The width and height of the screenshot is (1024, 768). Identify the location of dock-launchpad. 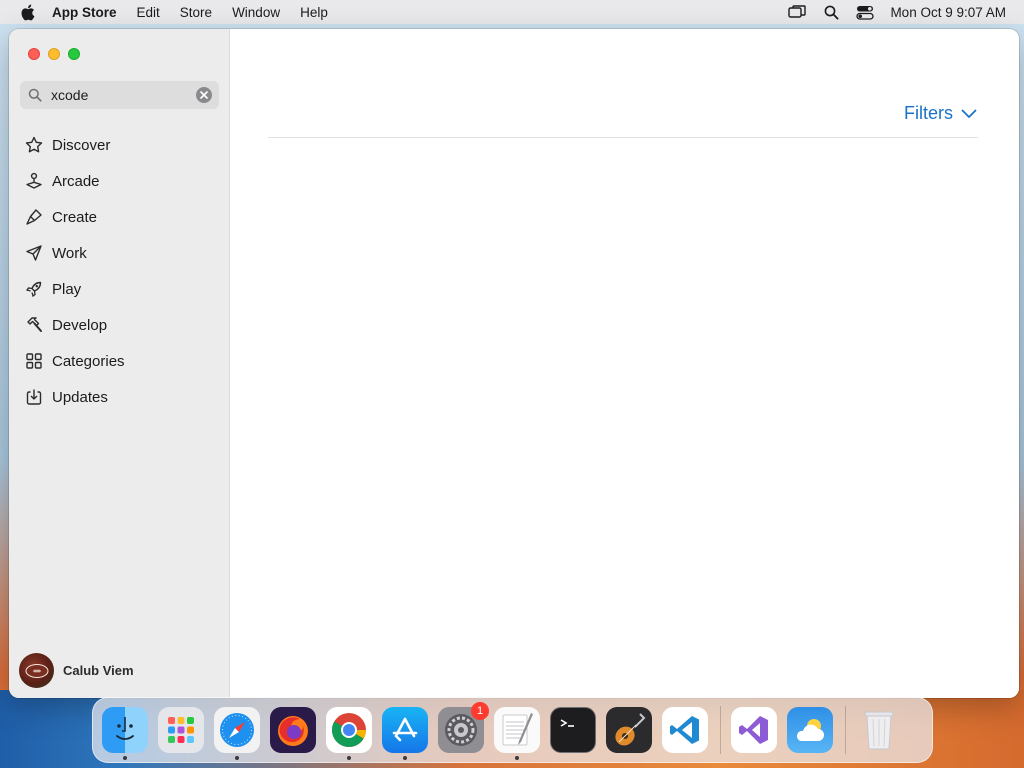
(181, 730).